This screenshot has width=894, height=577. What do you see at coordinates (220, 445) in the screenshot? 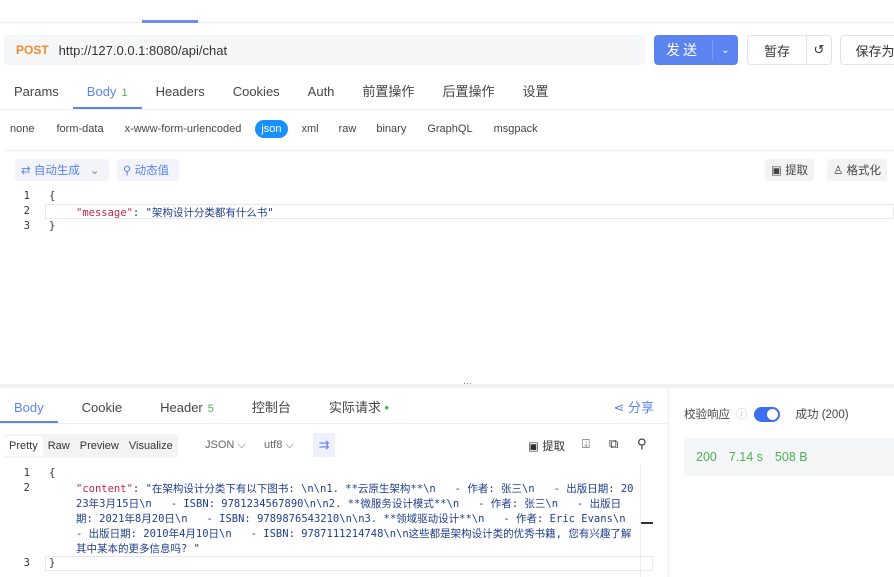
I see `format-value: JSON` at bounding box center [220, 445].